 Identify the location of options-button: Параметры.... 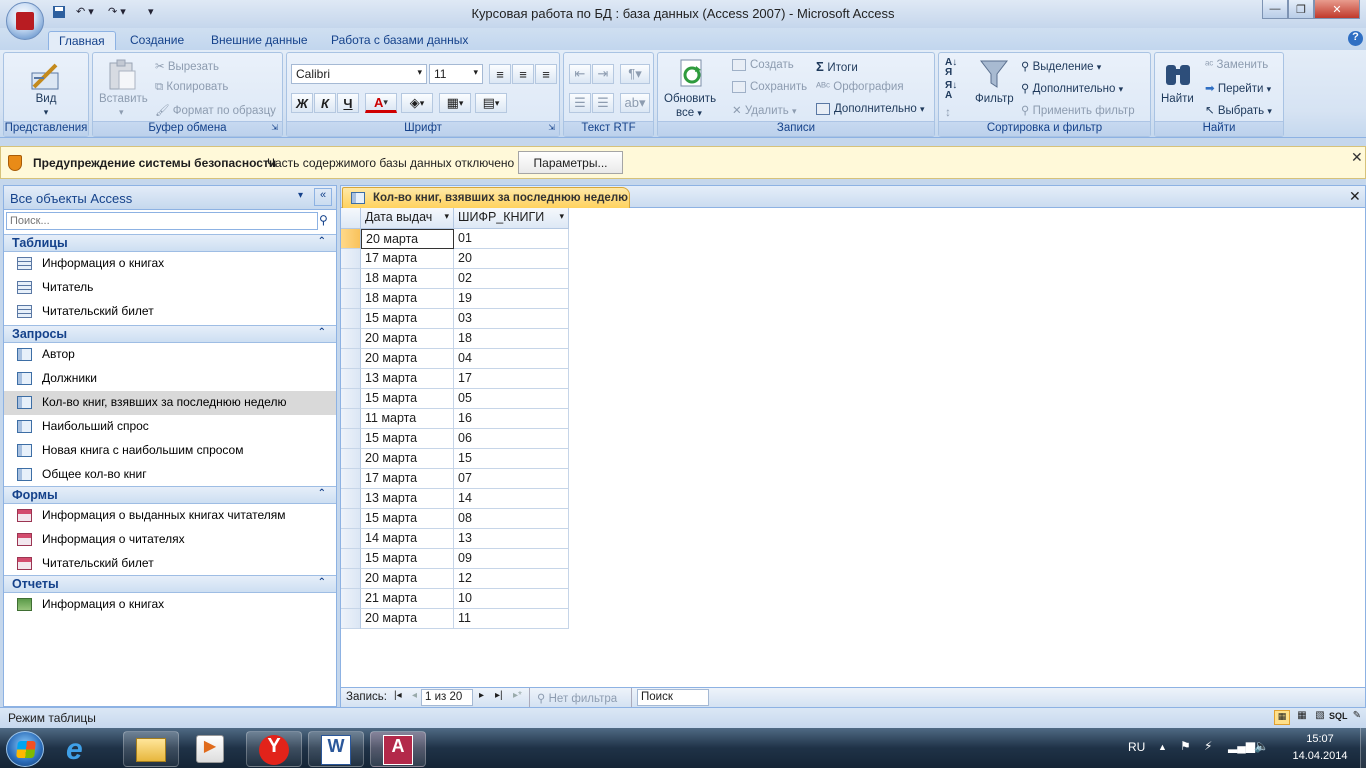
(570, 162).